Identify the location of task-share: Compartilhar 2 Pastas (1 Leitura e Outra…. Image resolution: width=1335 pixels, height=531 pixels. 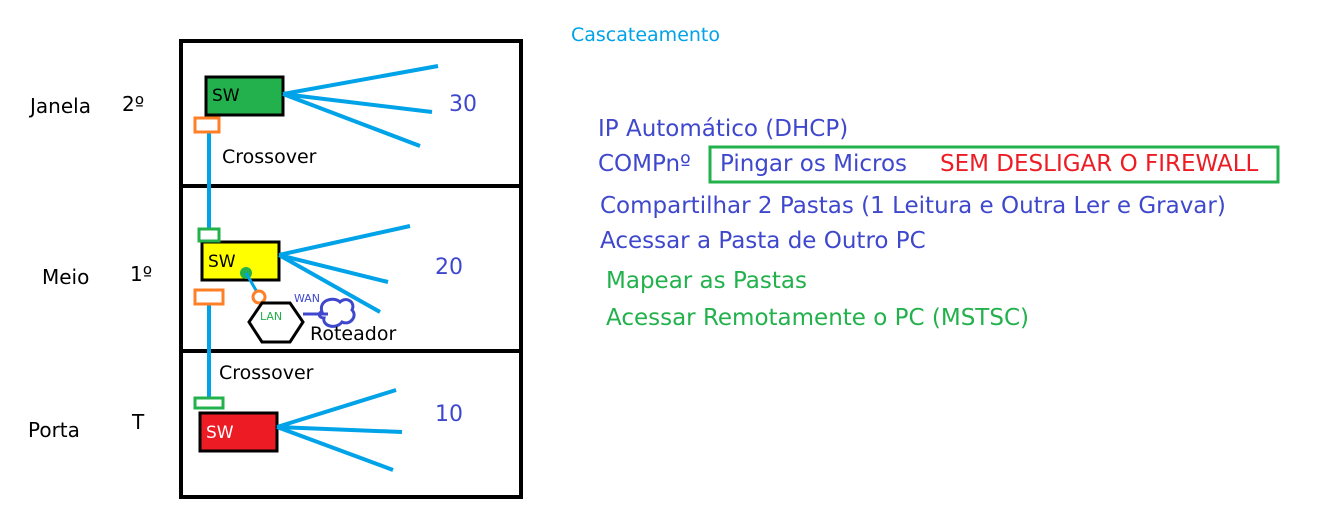
(913, 206).